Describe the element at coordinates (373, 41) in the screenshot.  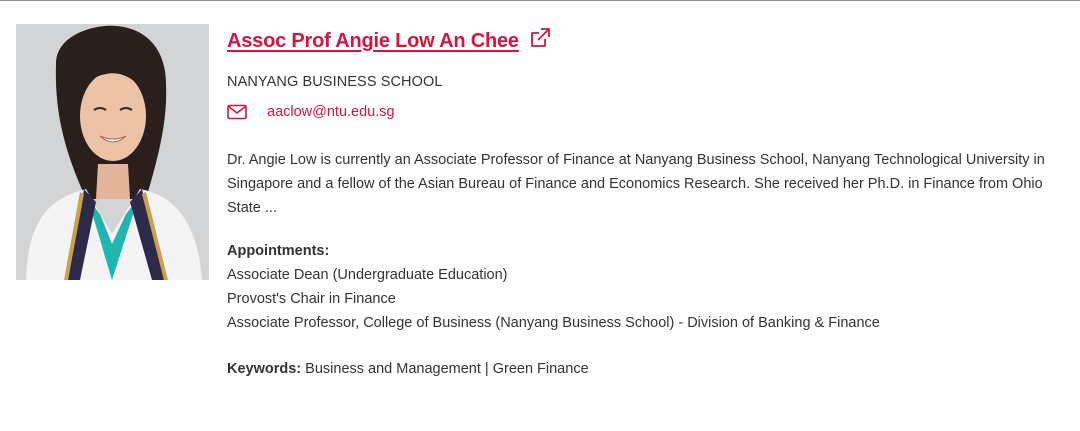
I see `profile-name-link: Assoc Prof Angie Low An Chee` at that location.